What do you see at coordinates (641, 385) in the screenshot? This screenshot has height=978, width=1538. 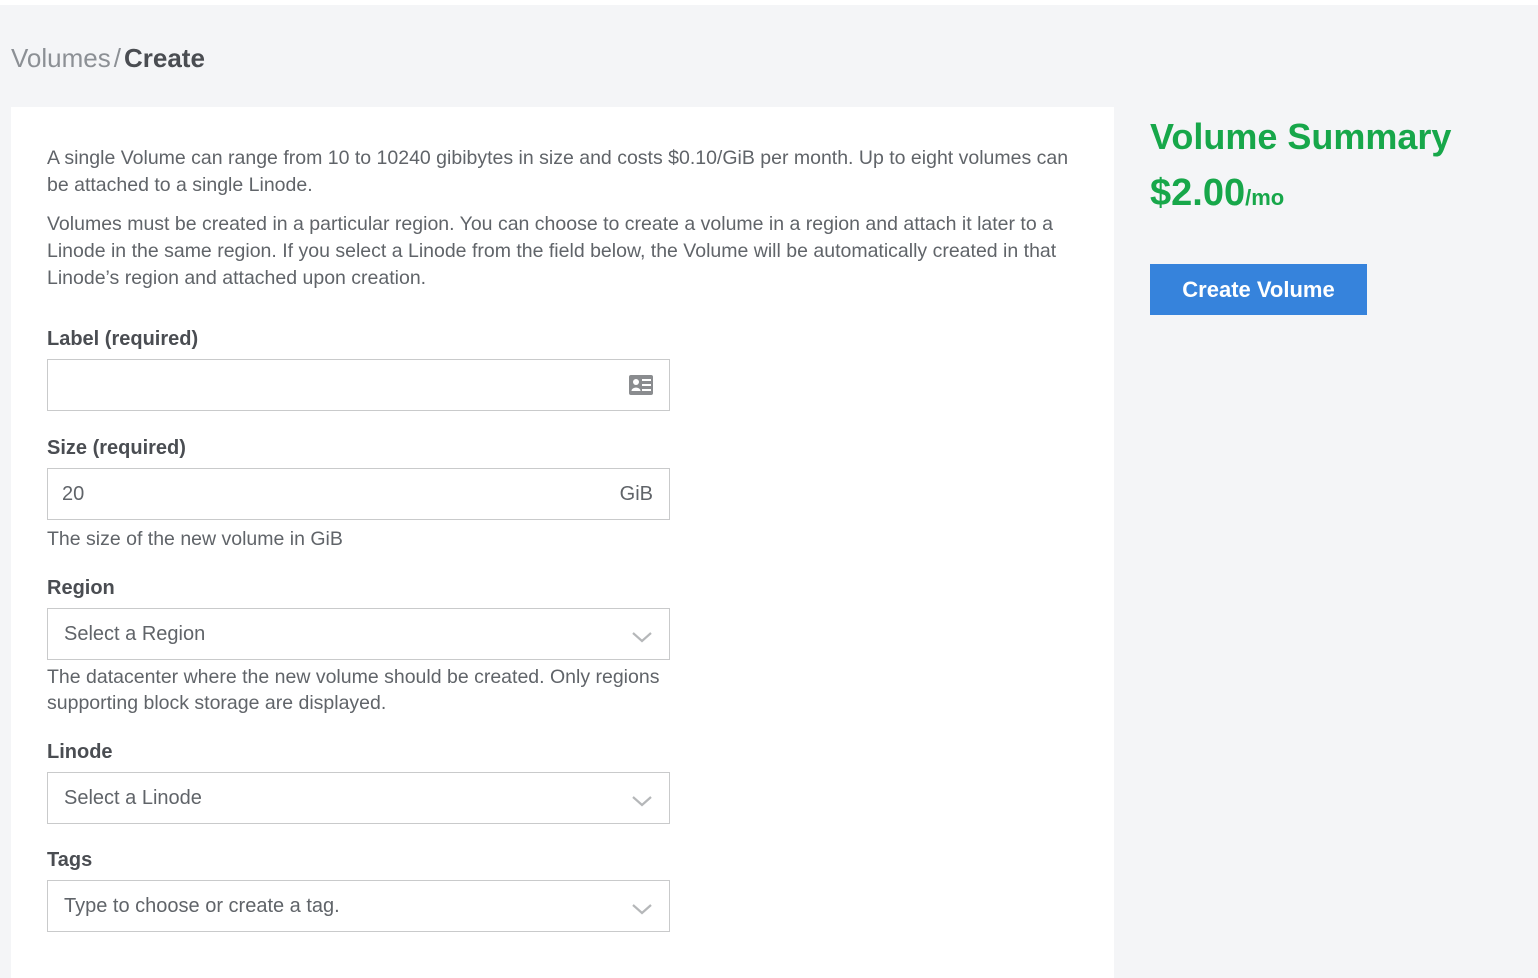 I see `id-card-icon` at bounding box center [641, 385].